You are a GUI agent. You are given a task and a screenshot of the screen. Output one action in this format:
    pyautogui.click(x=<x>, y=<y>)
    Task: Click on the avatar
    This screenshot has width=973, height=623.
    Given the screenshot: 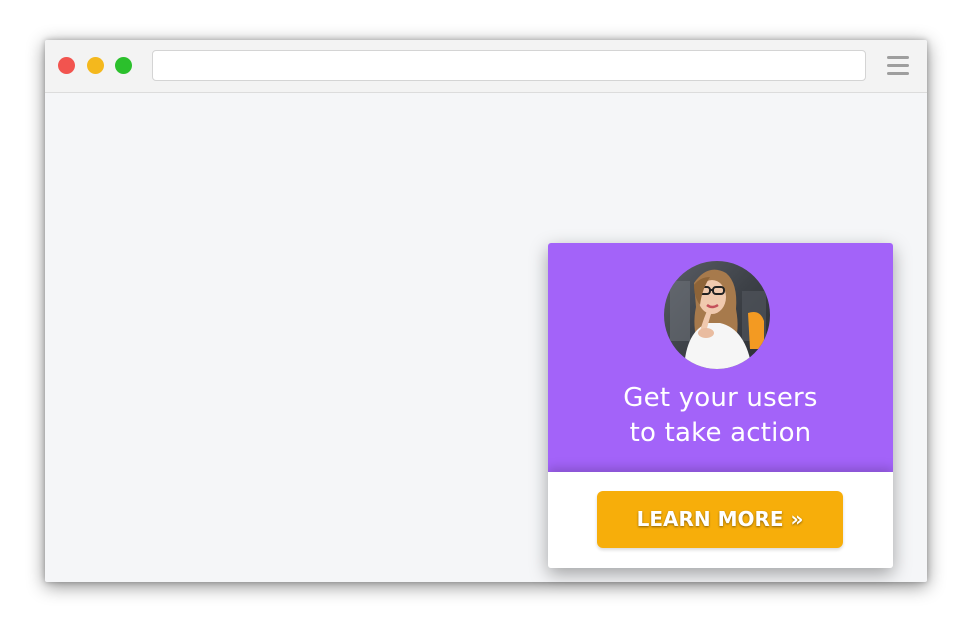 What is the action you would take?
    pyautogui.click(x=717, y=315)
    